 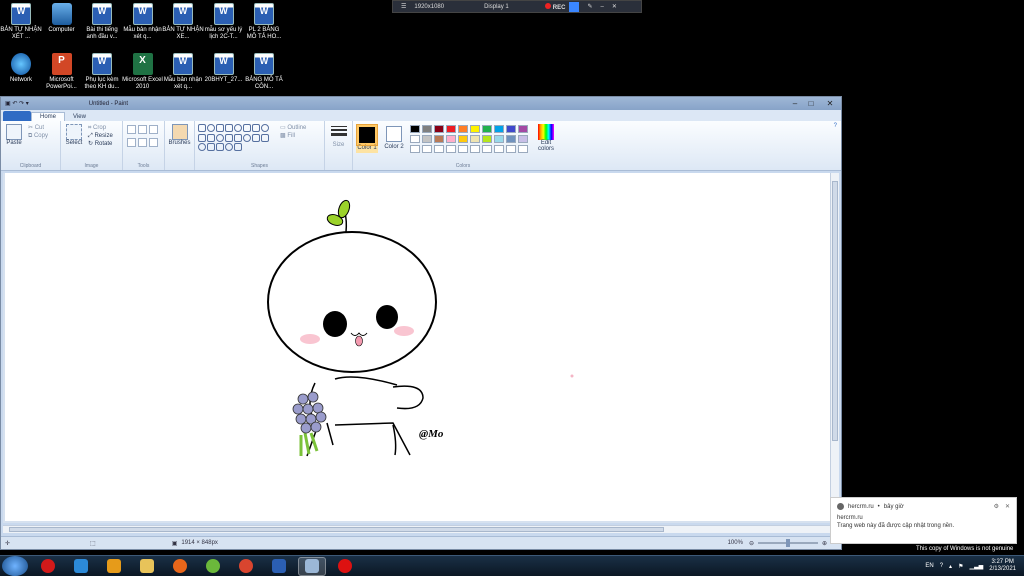 What do you see at coordinates (142, 142) in the screenshot?
I see `color-picker-icon` at bounding box center [142, 142].